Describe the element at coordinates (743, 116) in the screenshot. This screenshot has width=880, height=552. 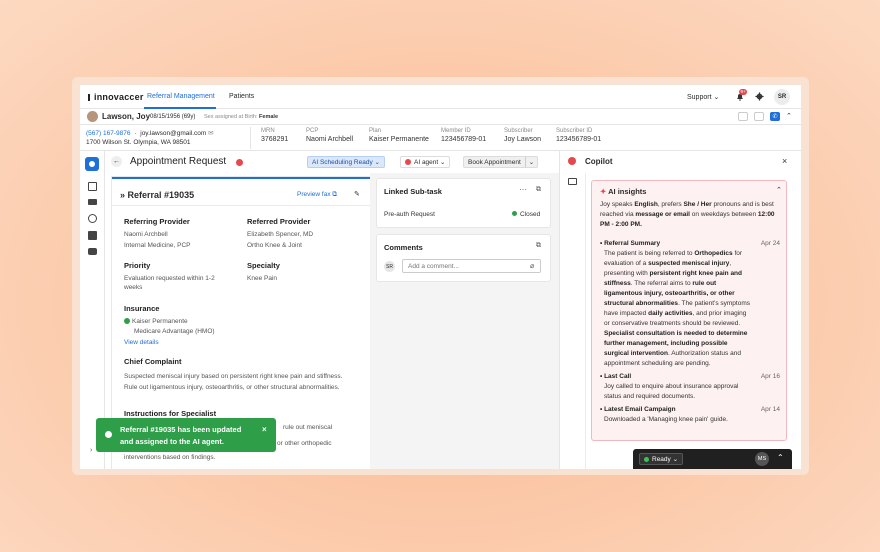
I see `message-icon` at that location.